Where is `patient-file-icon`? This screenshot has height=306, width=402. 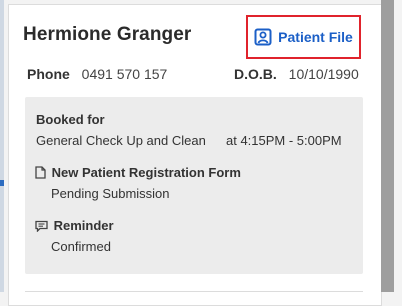 patient-file-icon is located at coordinates (263, 37).